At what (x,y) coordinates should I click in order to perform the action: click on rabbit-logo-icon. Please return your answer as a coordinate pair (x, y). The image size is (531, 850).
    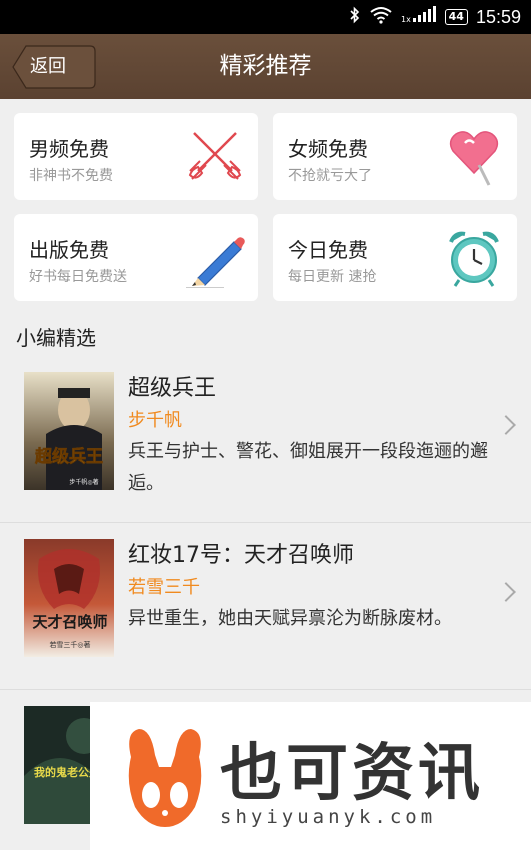
    Looking at the image, I should click on (165, 778).